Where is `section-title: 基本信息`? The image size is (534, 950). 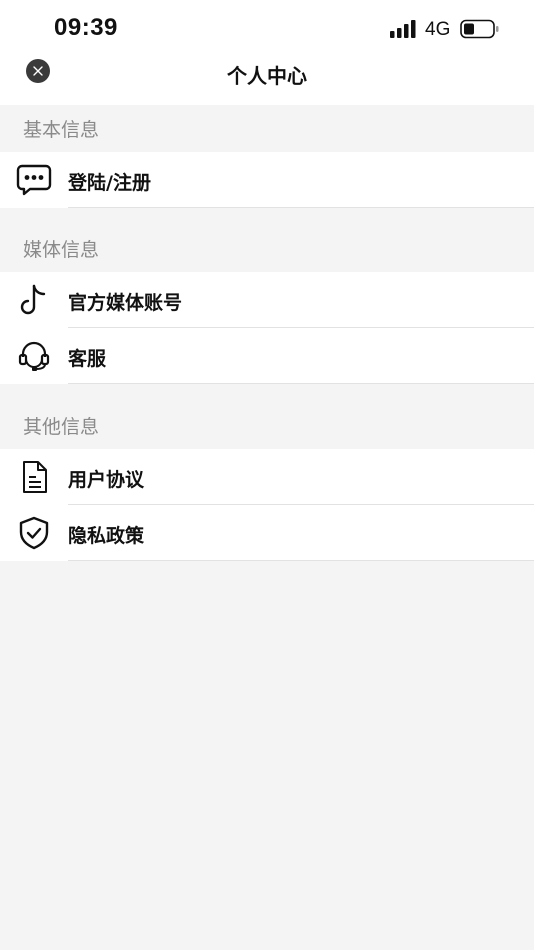
section-title: 基本信息 is located at coordinates (61, 130).